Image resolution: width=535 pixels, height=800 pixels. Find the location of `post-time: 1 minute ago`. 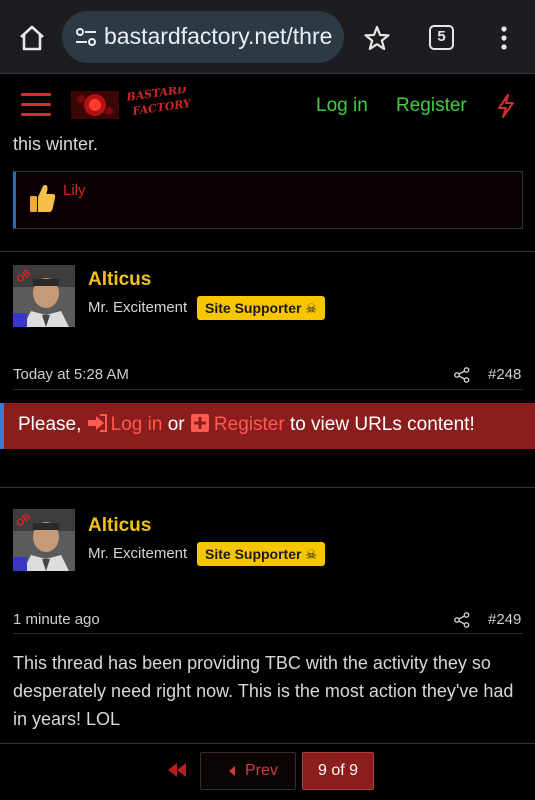

post-time: 1 minute ago is located at coordinates (56, 619).